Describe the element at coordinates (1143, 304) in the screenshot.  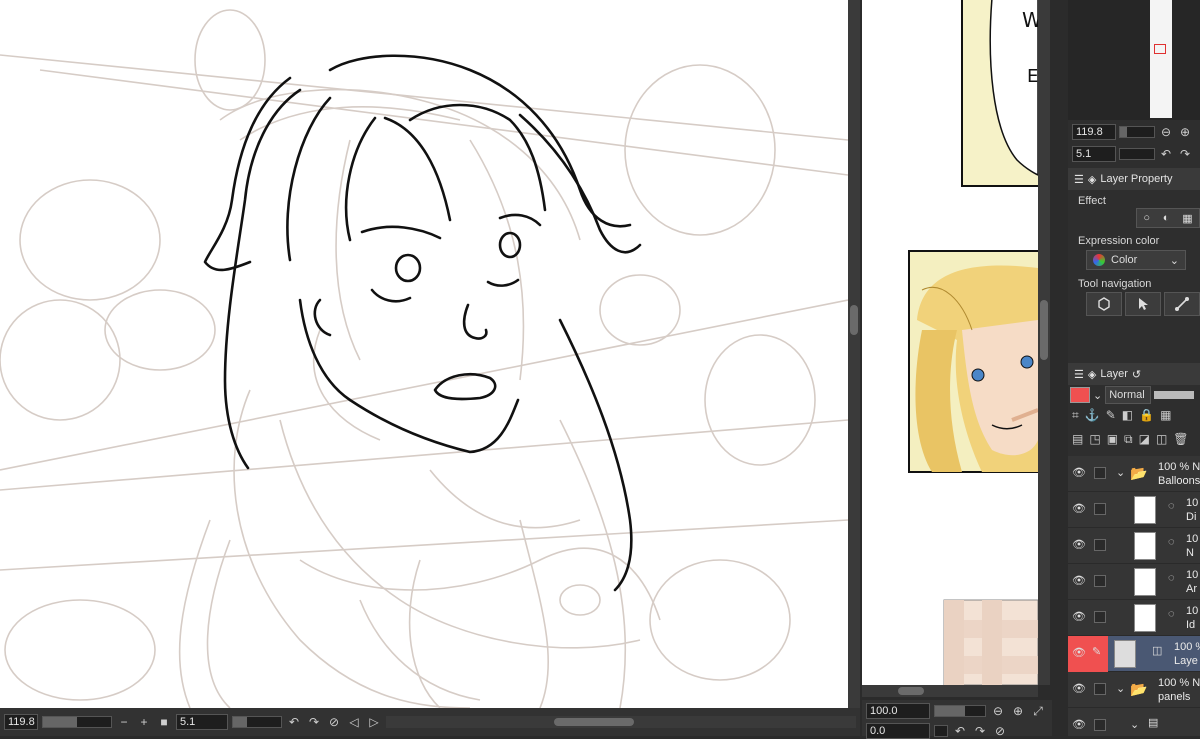
I see `select-tool-button` at that location.